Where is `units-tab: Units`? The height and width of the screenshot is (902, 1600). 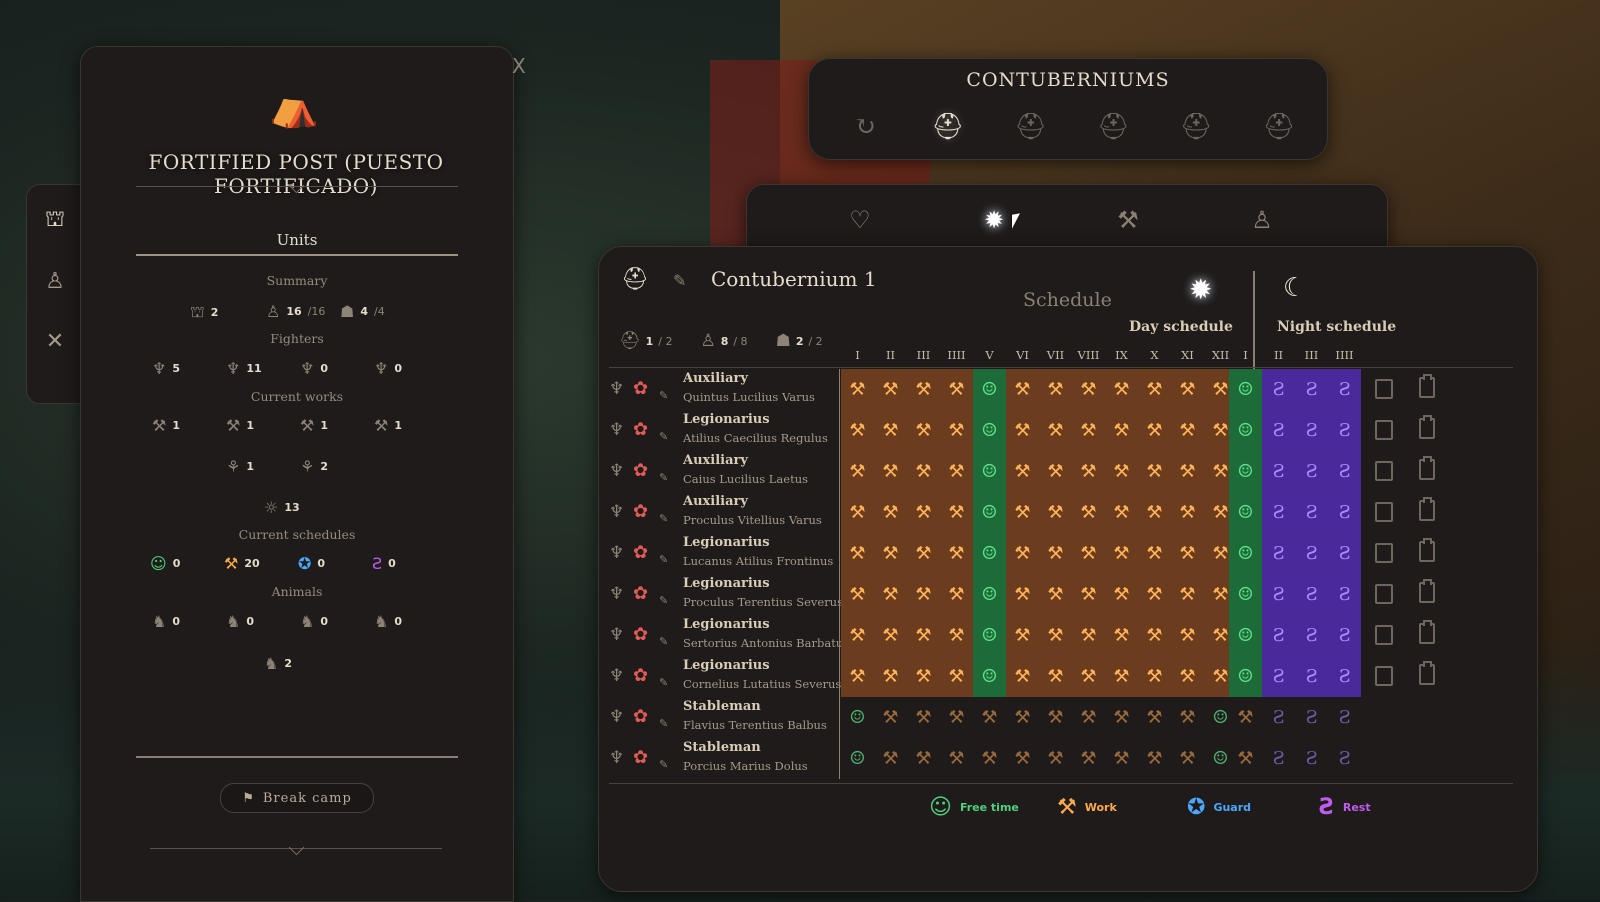
units-tab: Units is located at coordinates (297, 240).